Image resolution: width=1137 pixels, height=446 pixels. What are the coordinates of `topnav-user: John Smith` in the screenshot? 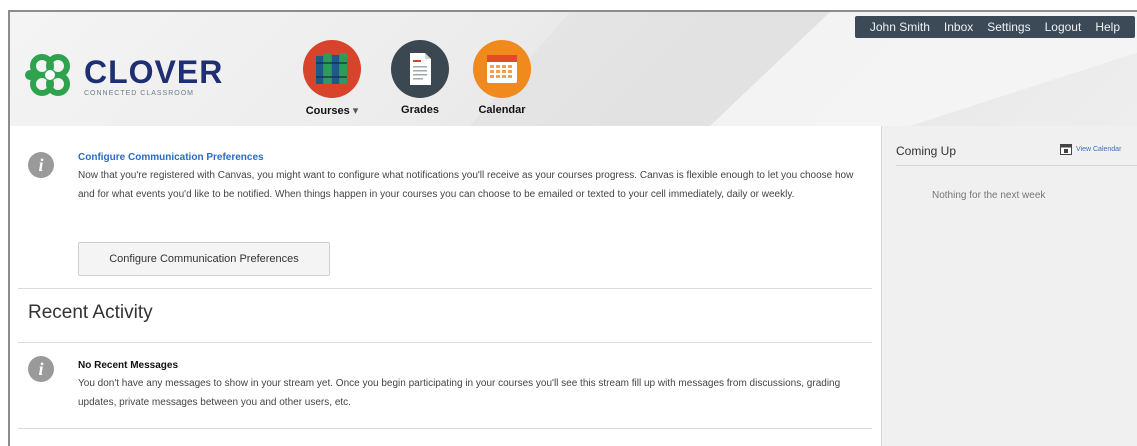 It's located at (900, 27).